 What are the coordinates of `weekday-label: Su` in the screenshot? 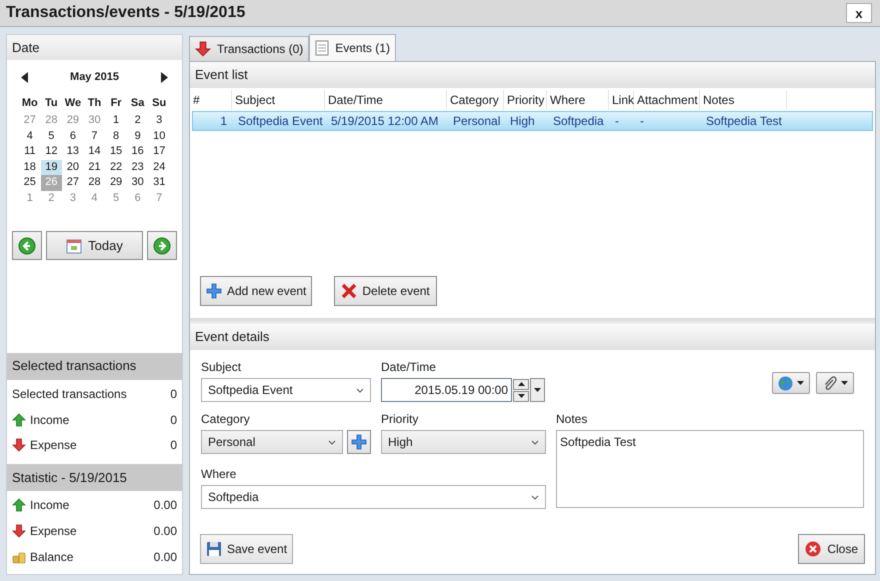 It's located at (159, 103).